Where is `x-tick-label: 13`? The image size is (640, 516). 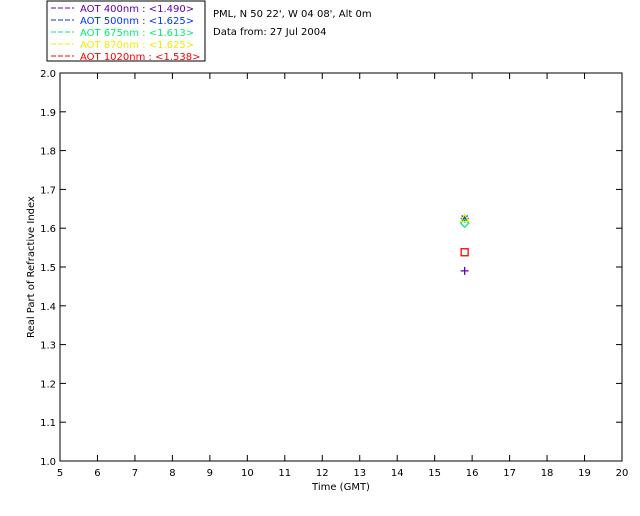 x-tick-label: 13 is located at coordinates (359, 473).